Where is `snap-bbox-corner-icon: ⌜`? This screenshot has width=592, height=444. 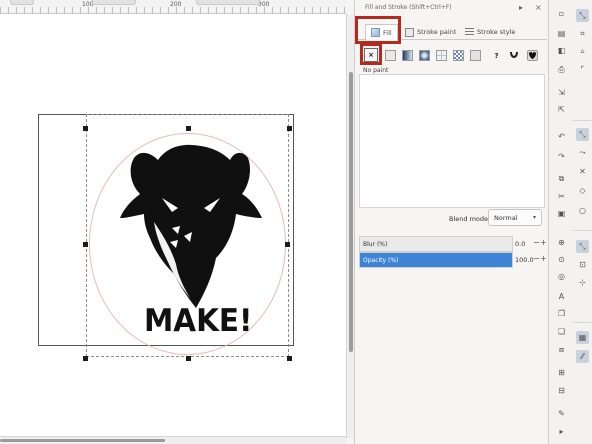 snap-bbox-corner-icon: ⌜ is located at coordinates (582, 69).